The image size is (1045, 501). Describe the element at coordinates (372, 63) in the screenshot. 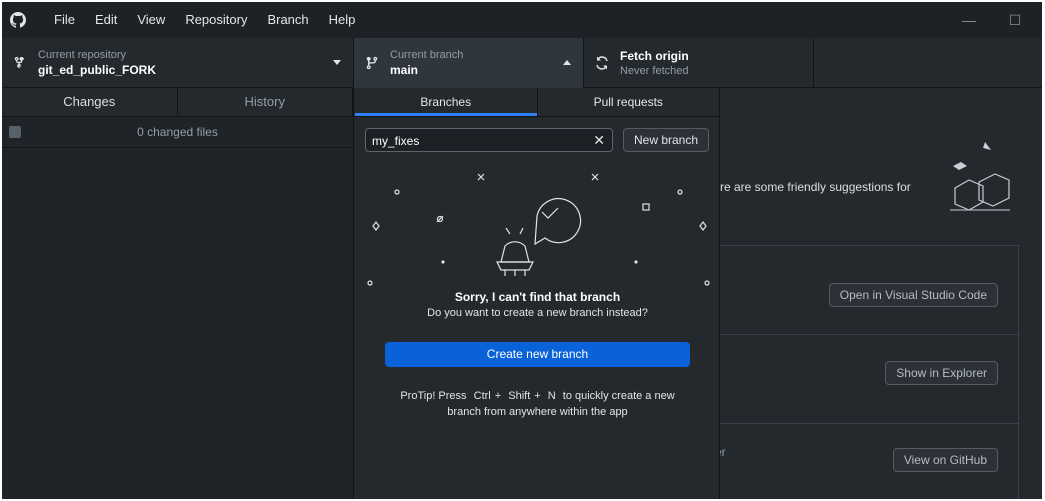

I see `branch-icon` at that location.